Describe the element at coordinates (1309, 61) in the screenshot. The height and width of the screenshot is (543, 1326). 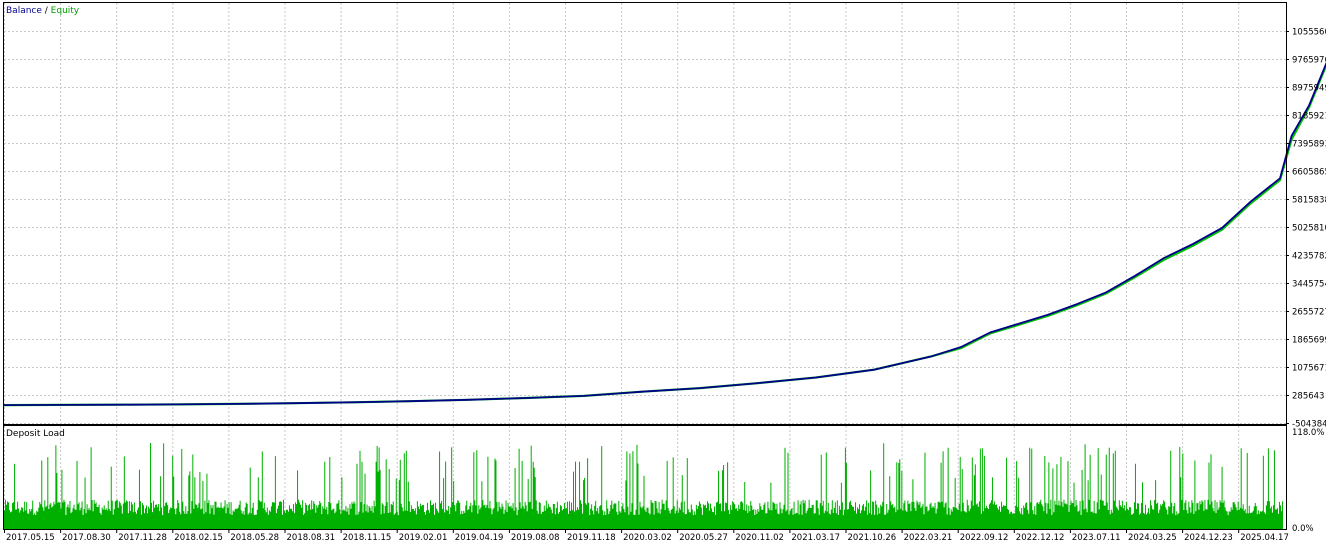
I see `y-tick-label: 9765976` at that location.